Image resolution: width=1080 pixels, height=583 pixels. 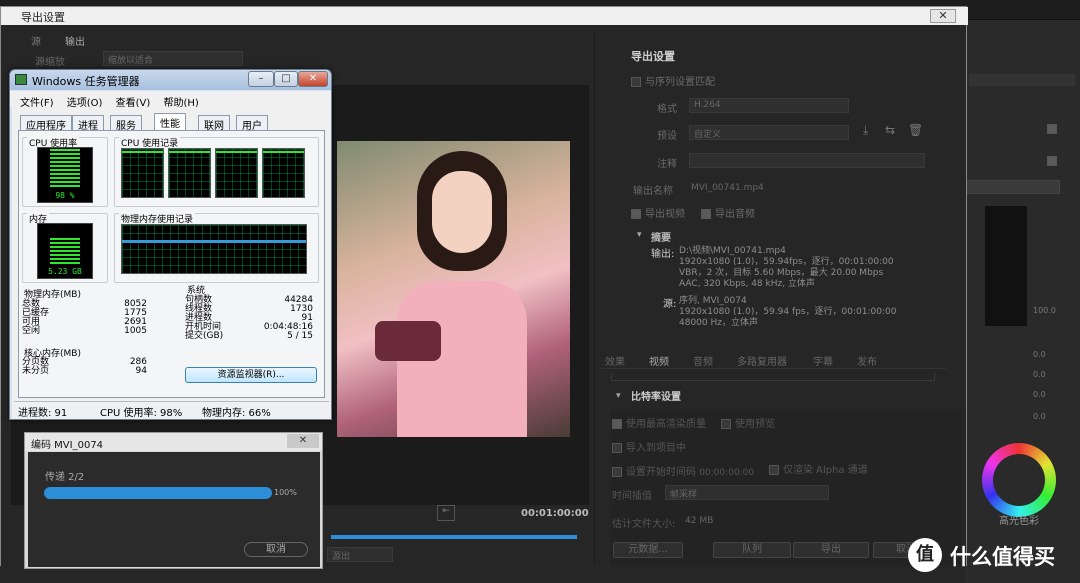 What do you see at coordinates (65, 175) in the screenshot?
I see `cpu-usage-meter: 98 %` at bounding box center [65, 175].